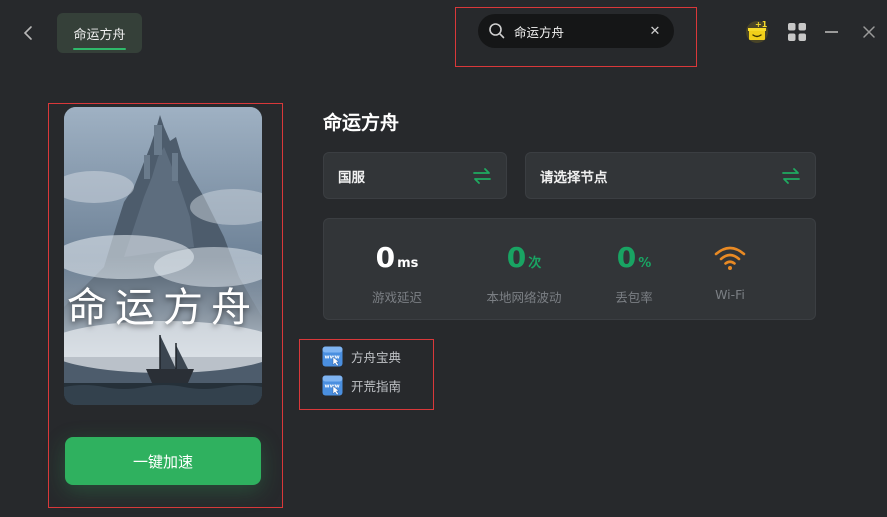 The height and width of the screenshot is (517, 887). Describe the element at coordinates (163, 308) in the screenshot. I see `cover-title: 命运方舟` at that location.